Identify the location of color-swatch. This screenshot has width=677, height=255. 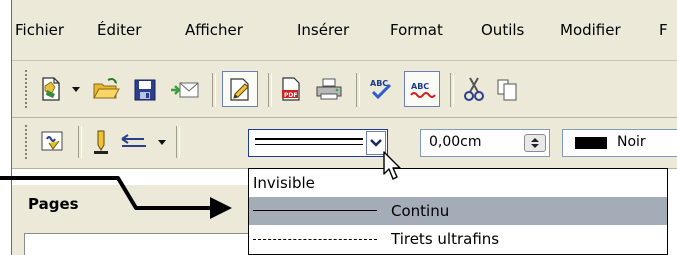
(591, 143).